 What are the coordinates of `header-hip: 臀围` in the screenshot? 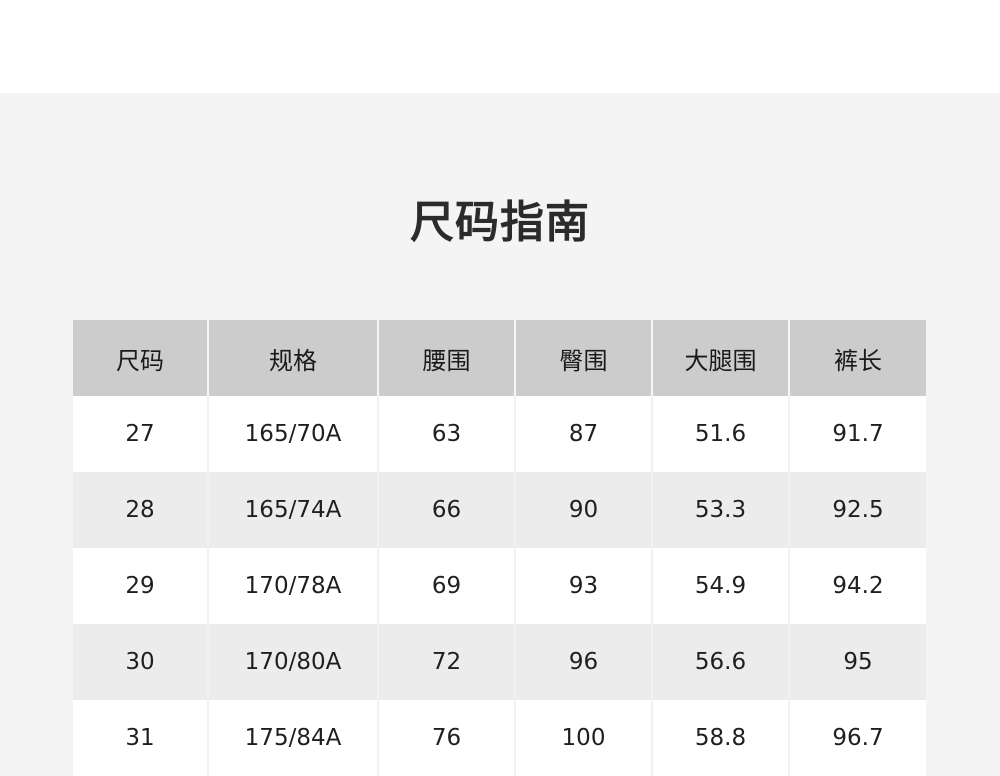 It's located at (583, 358).